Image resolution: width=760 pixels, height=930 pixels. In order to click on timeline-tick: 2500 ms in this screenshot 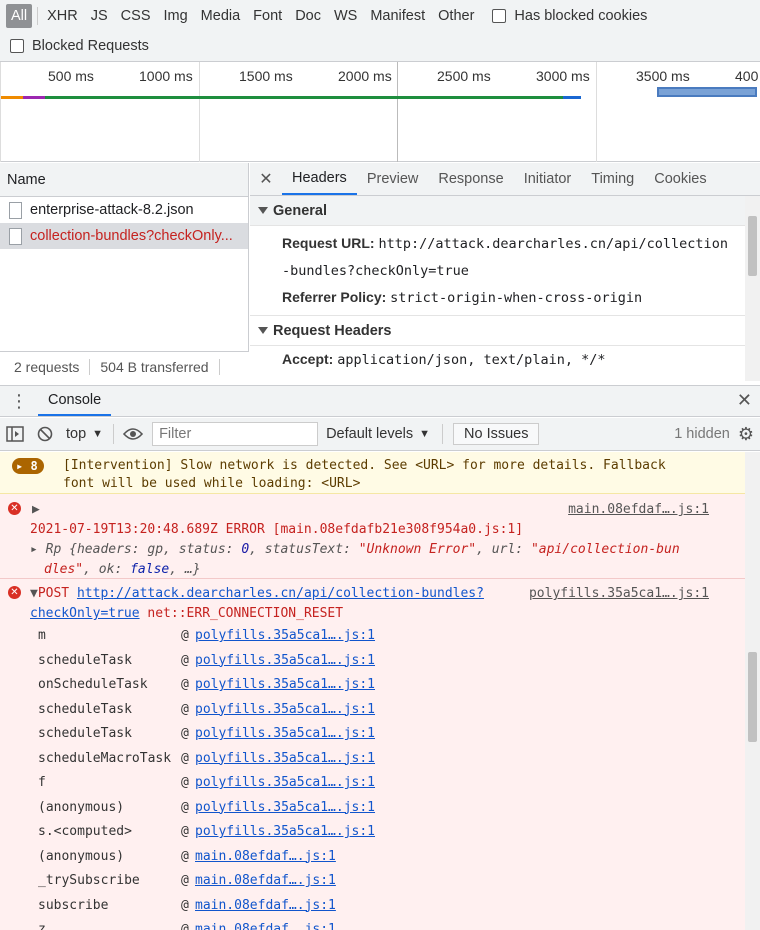, I will do `click(464, 76)`.